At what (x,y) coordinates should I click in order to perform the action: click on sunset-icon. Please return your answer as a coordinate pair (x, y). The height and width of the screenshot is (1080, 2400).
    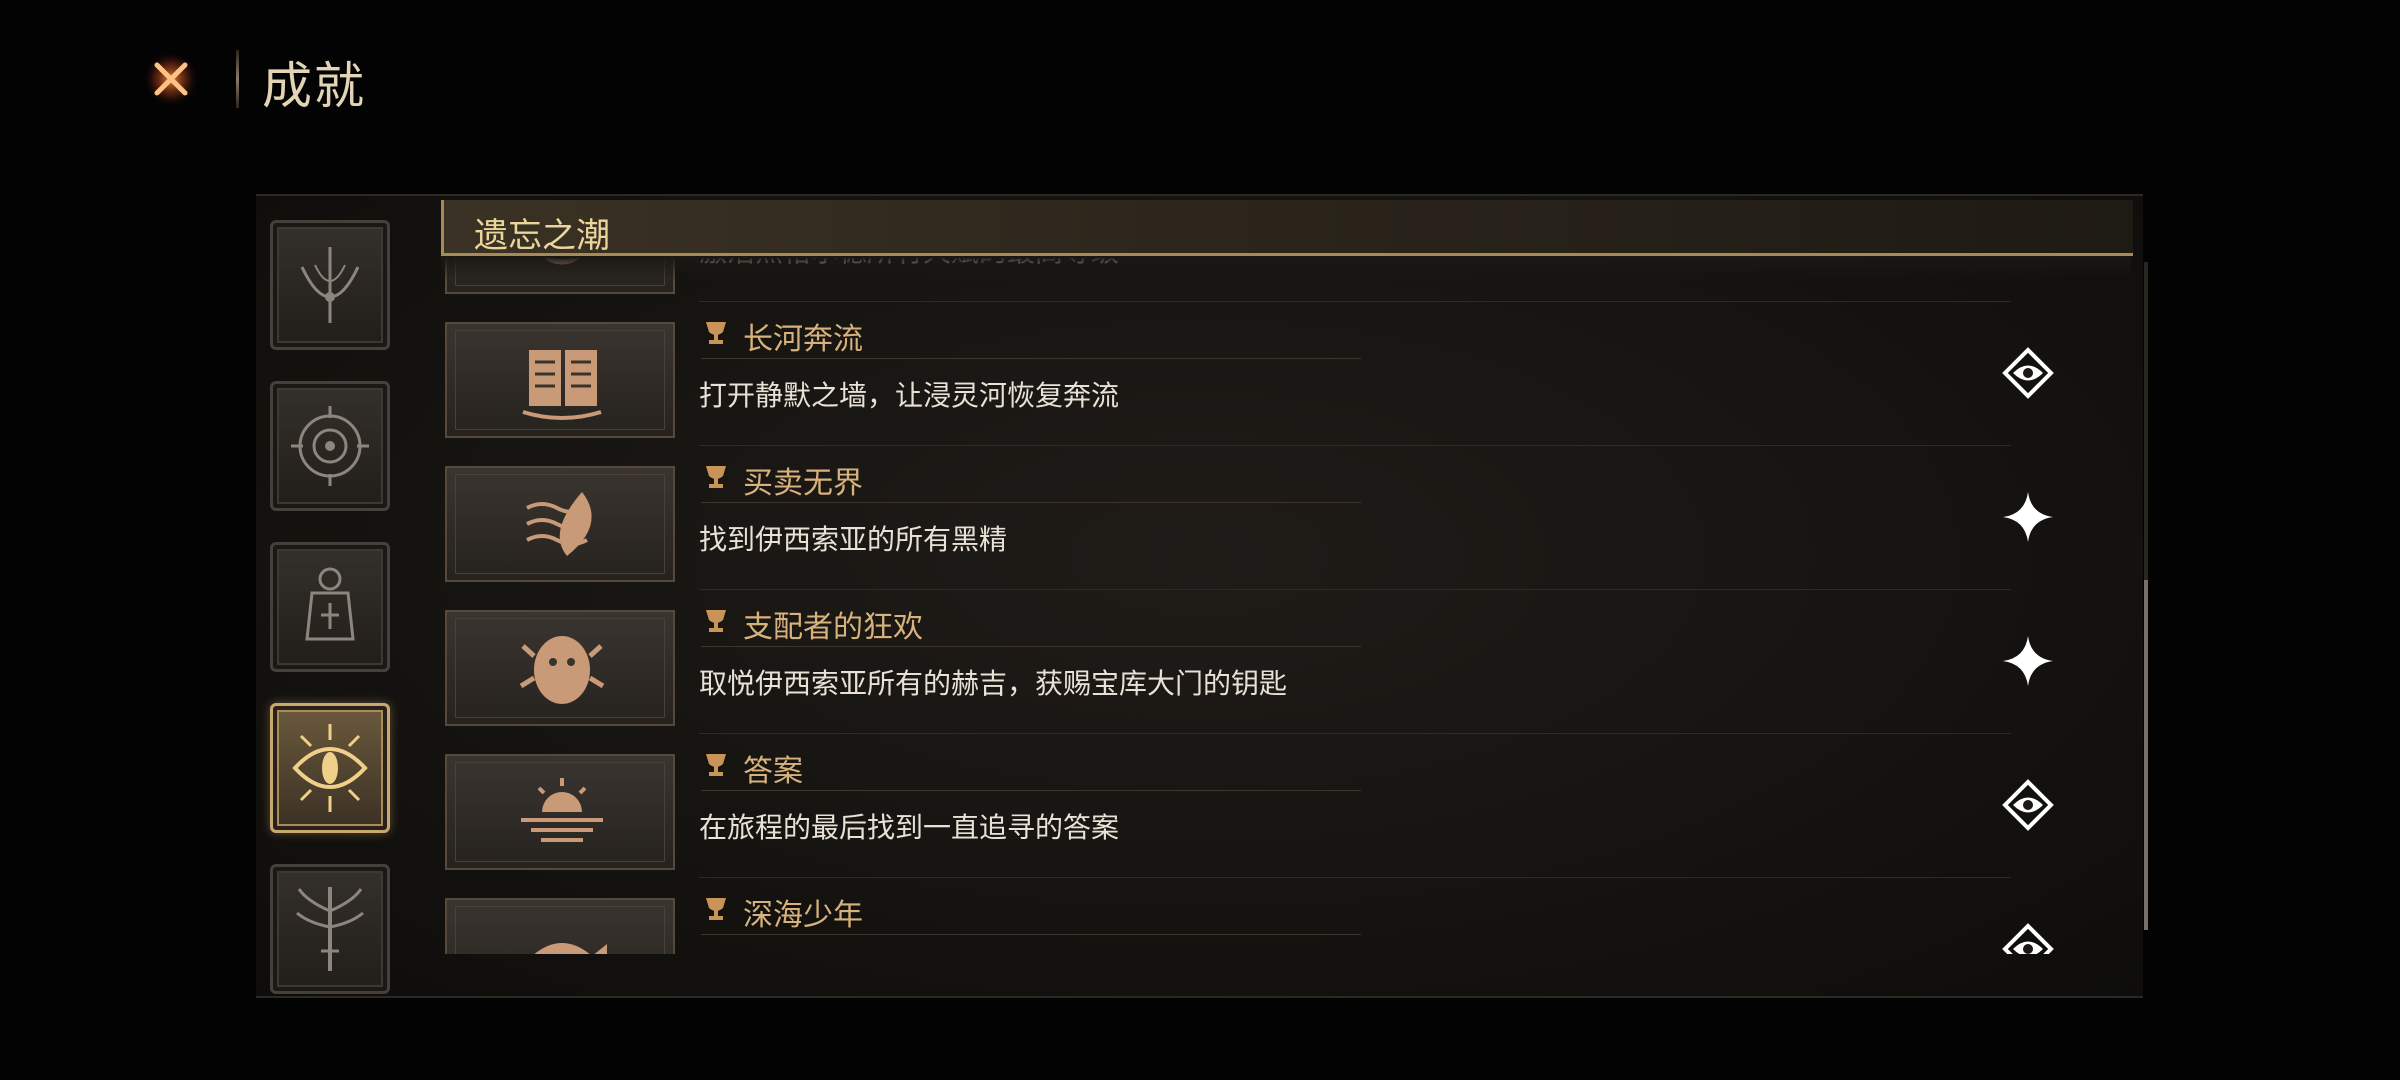
    Looking at the image, I should click on (562, 810).